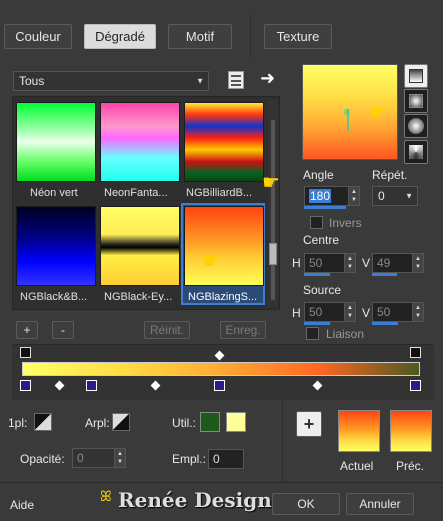 The height and width of the screenshot is (521, 443). What do you see at coordinates (366, 313) in the screenshot?
I see `source-v-label: V` at bounding box center [366, 313].